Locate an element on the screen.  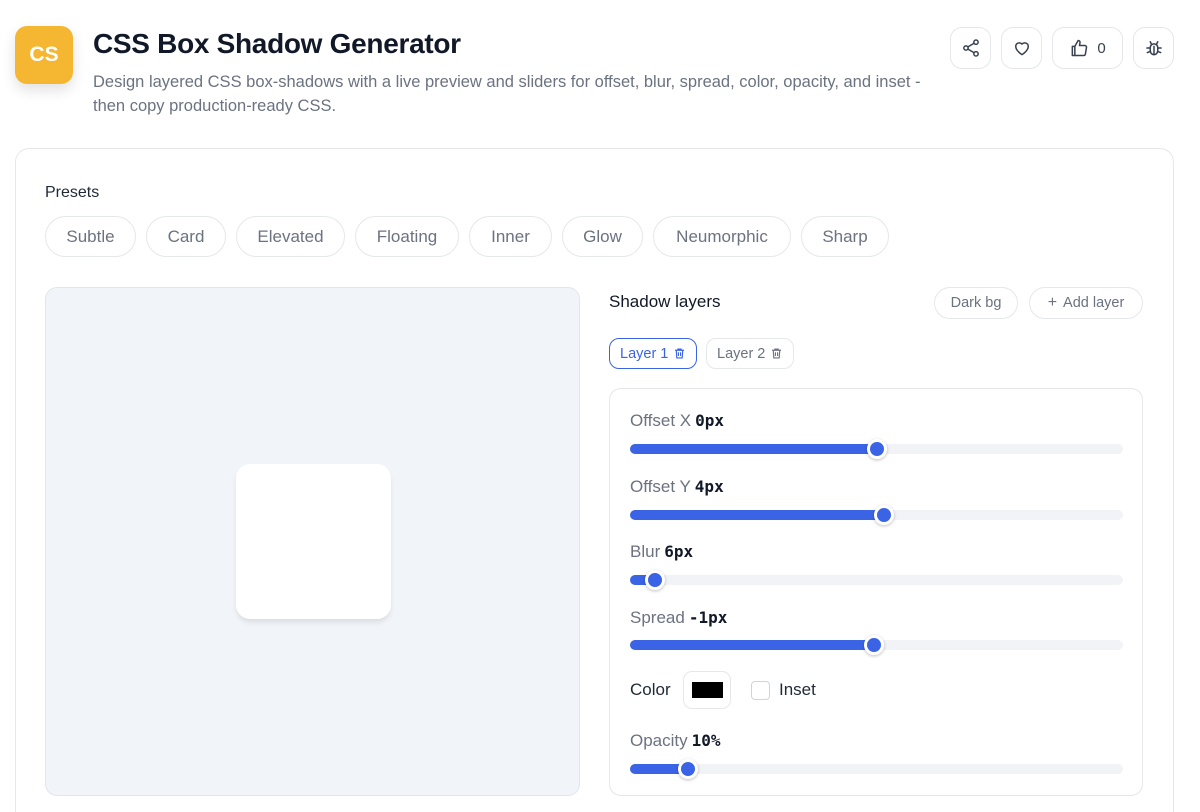
preset-elevated: Elevated is located at coordinates (290, 236).